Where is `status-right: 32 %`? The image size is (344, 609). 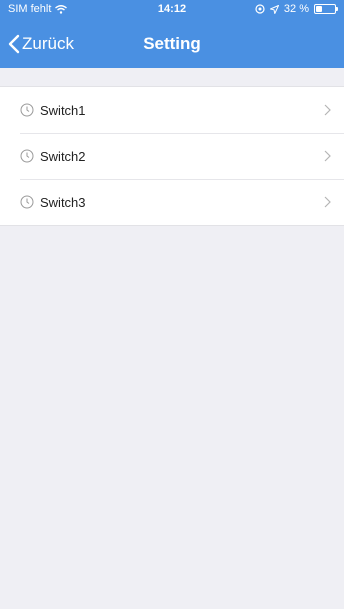
status-right: 32 % is located at coordinates (296, 9).